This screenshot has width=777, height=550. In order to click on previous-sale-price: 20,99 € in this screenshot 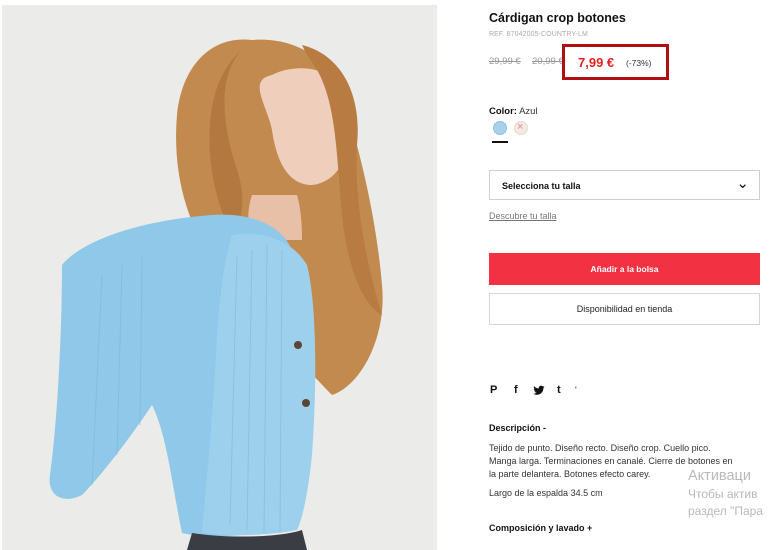, I will do `click(548, 61)`.